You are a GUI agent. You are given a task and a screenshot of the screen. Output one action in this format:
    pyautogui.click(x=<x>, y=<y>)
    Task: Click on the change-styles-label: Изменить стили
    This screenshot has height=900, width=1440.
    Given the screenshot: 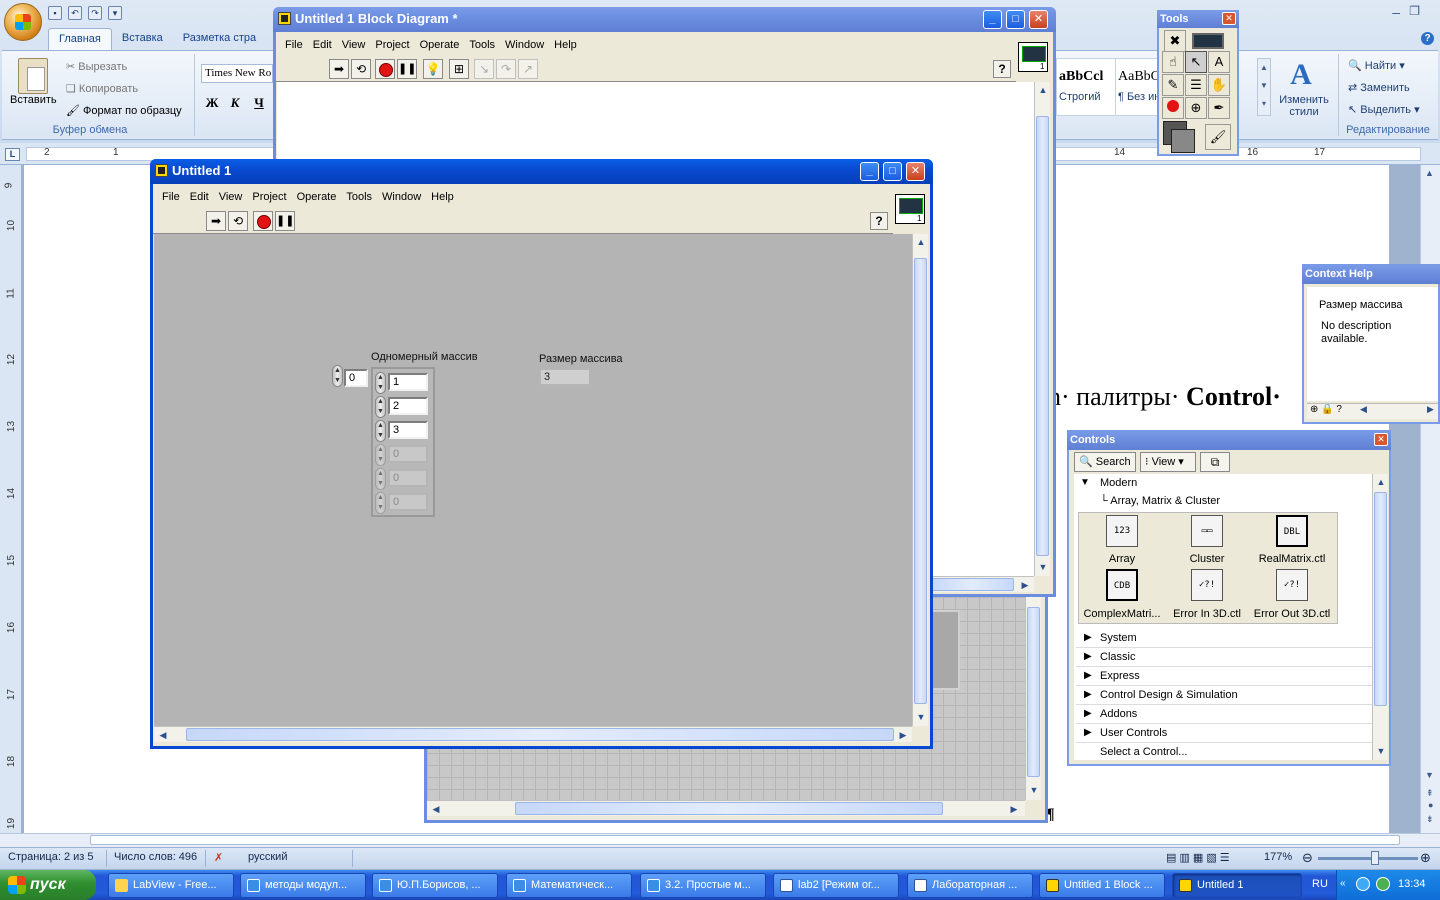 What is the action you would take?
    pyautogui.click(x=1304, y=106)
    